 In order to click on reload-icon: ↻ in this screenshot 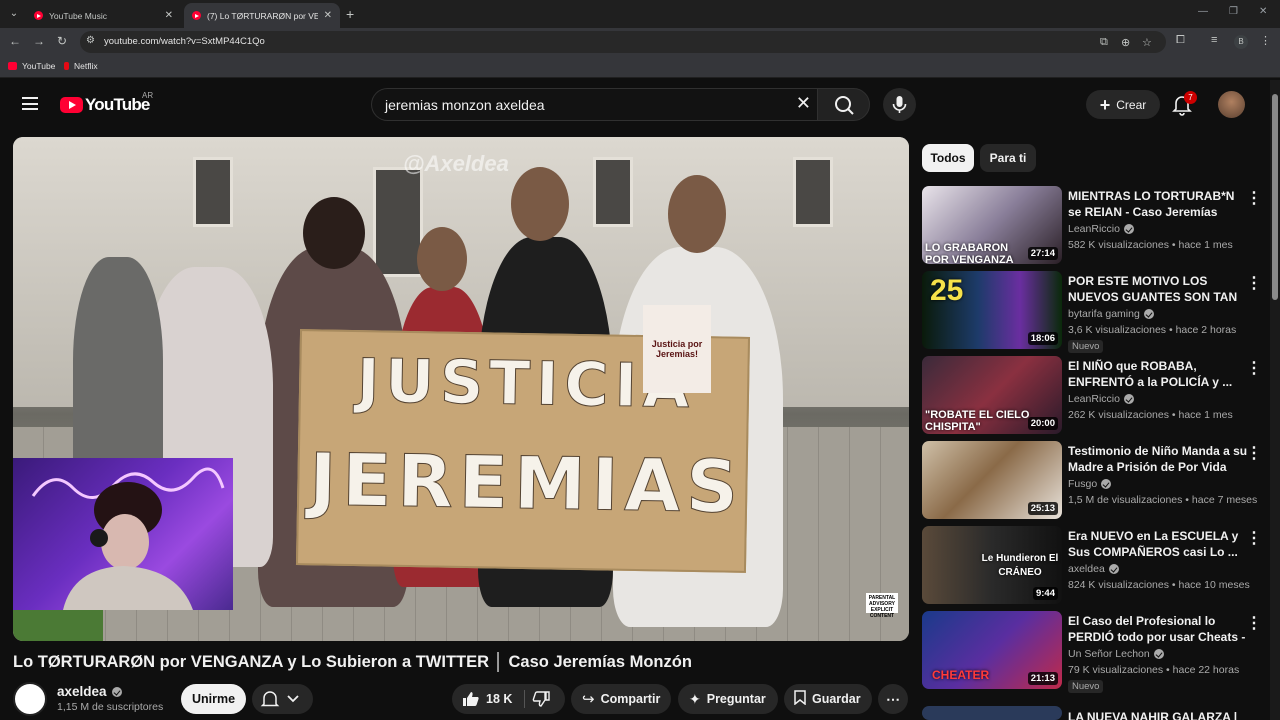, I will do `click(62, 41)`.